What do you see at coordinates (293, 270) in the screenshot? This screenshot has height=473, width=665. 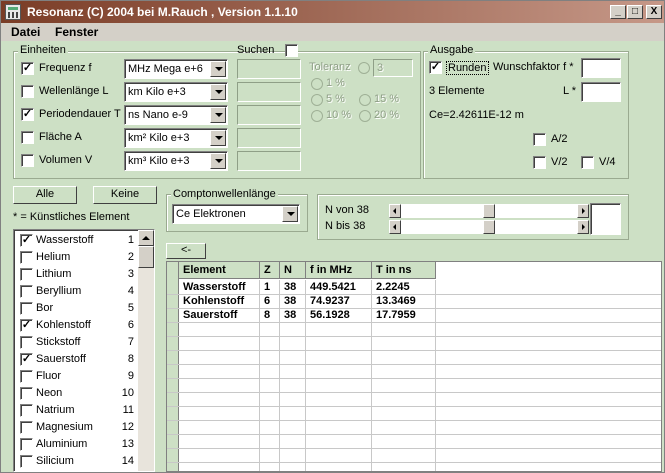 I see `column-header: N` at bounding box center [293, 270].